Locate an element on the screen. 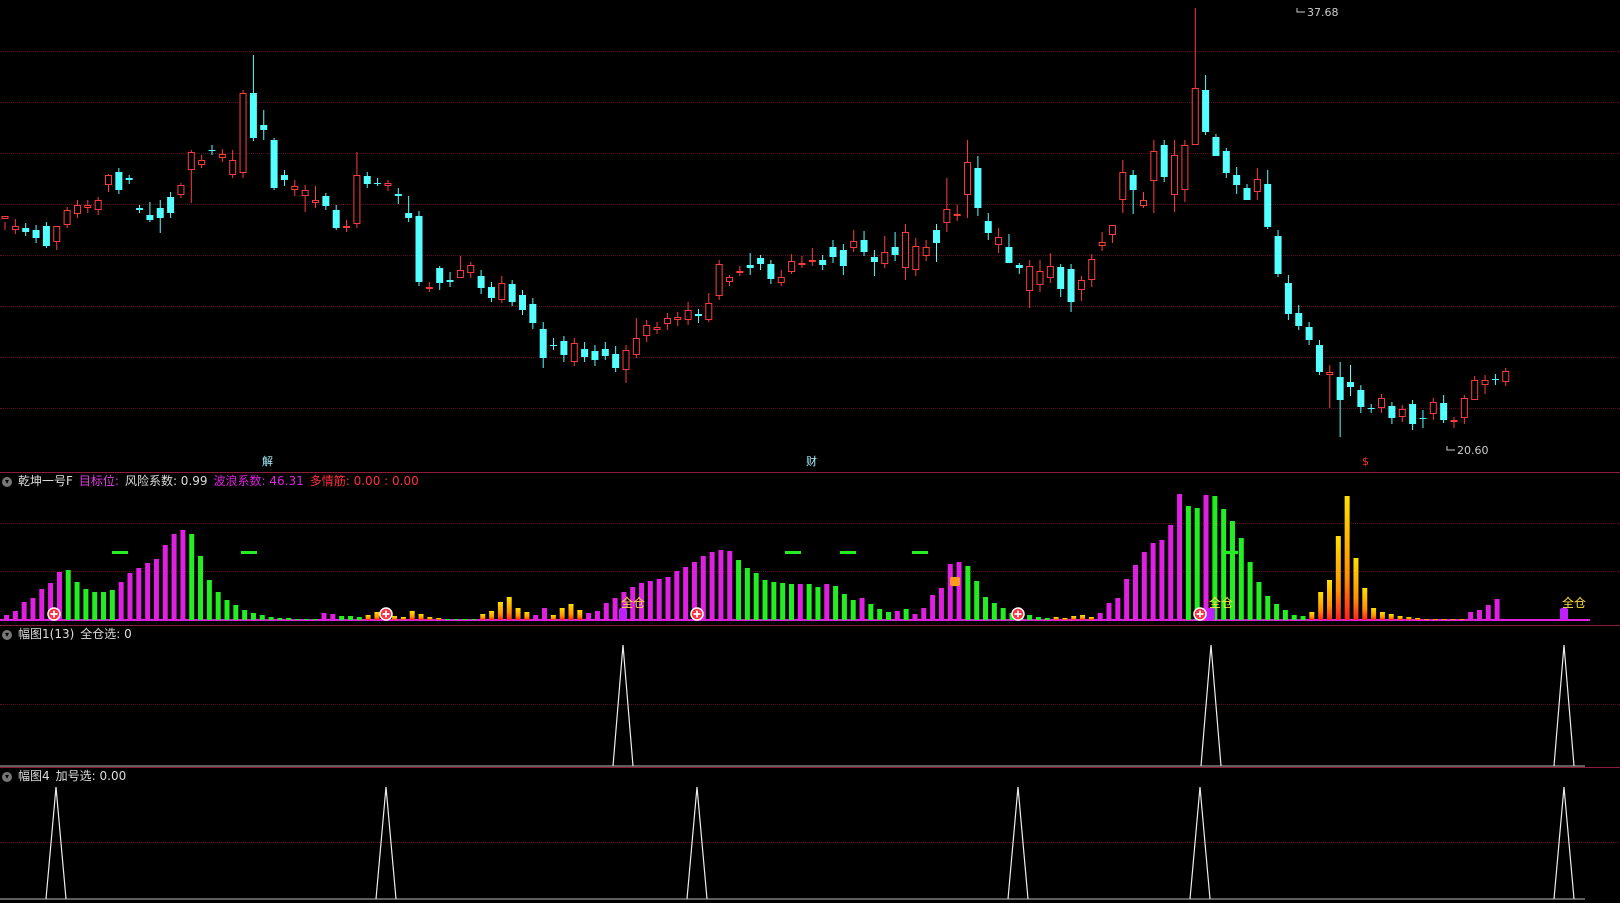 The height and width of the screenshot is (903, 1620). fig4-panel: ▾ 幅图4 加号选: 0.00 is located at coordinates (810, 835).